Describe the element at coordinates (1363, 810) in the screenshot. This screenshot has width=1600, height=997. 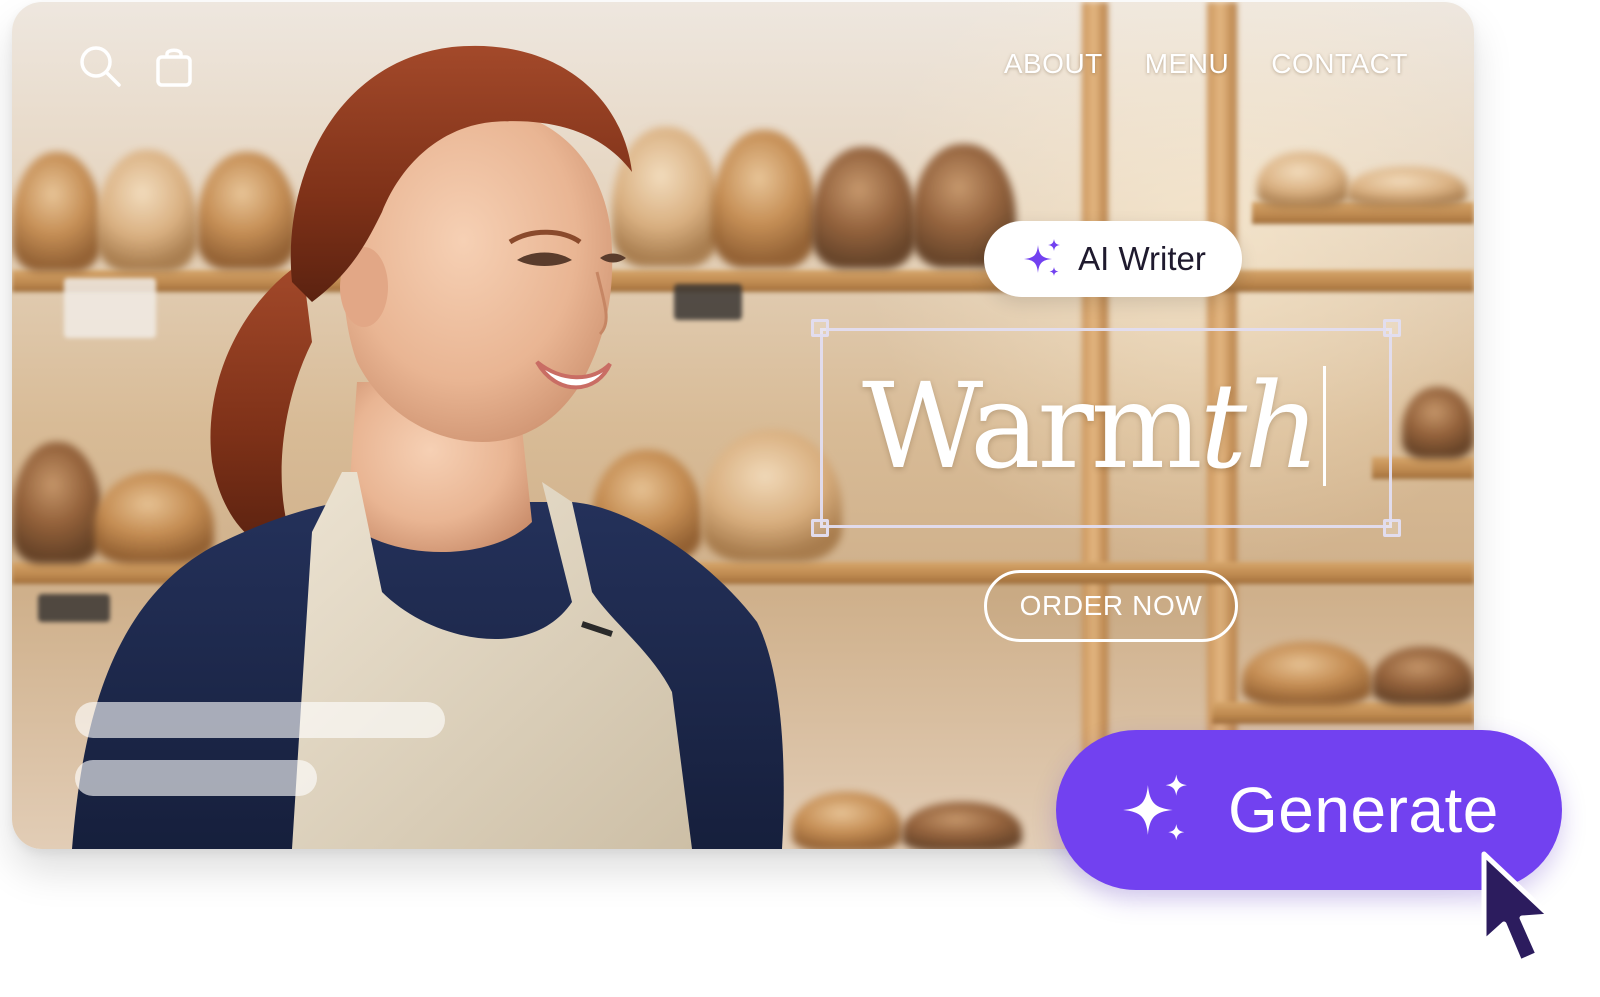
I see `generate-label: Generate` at that location.